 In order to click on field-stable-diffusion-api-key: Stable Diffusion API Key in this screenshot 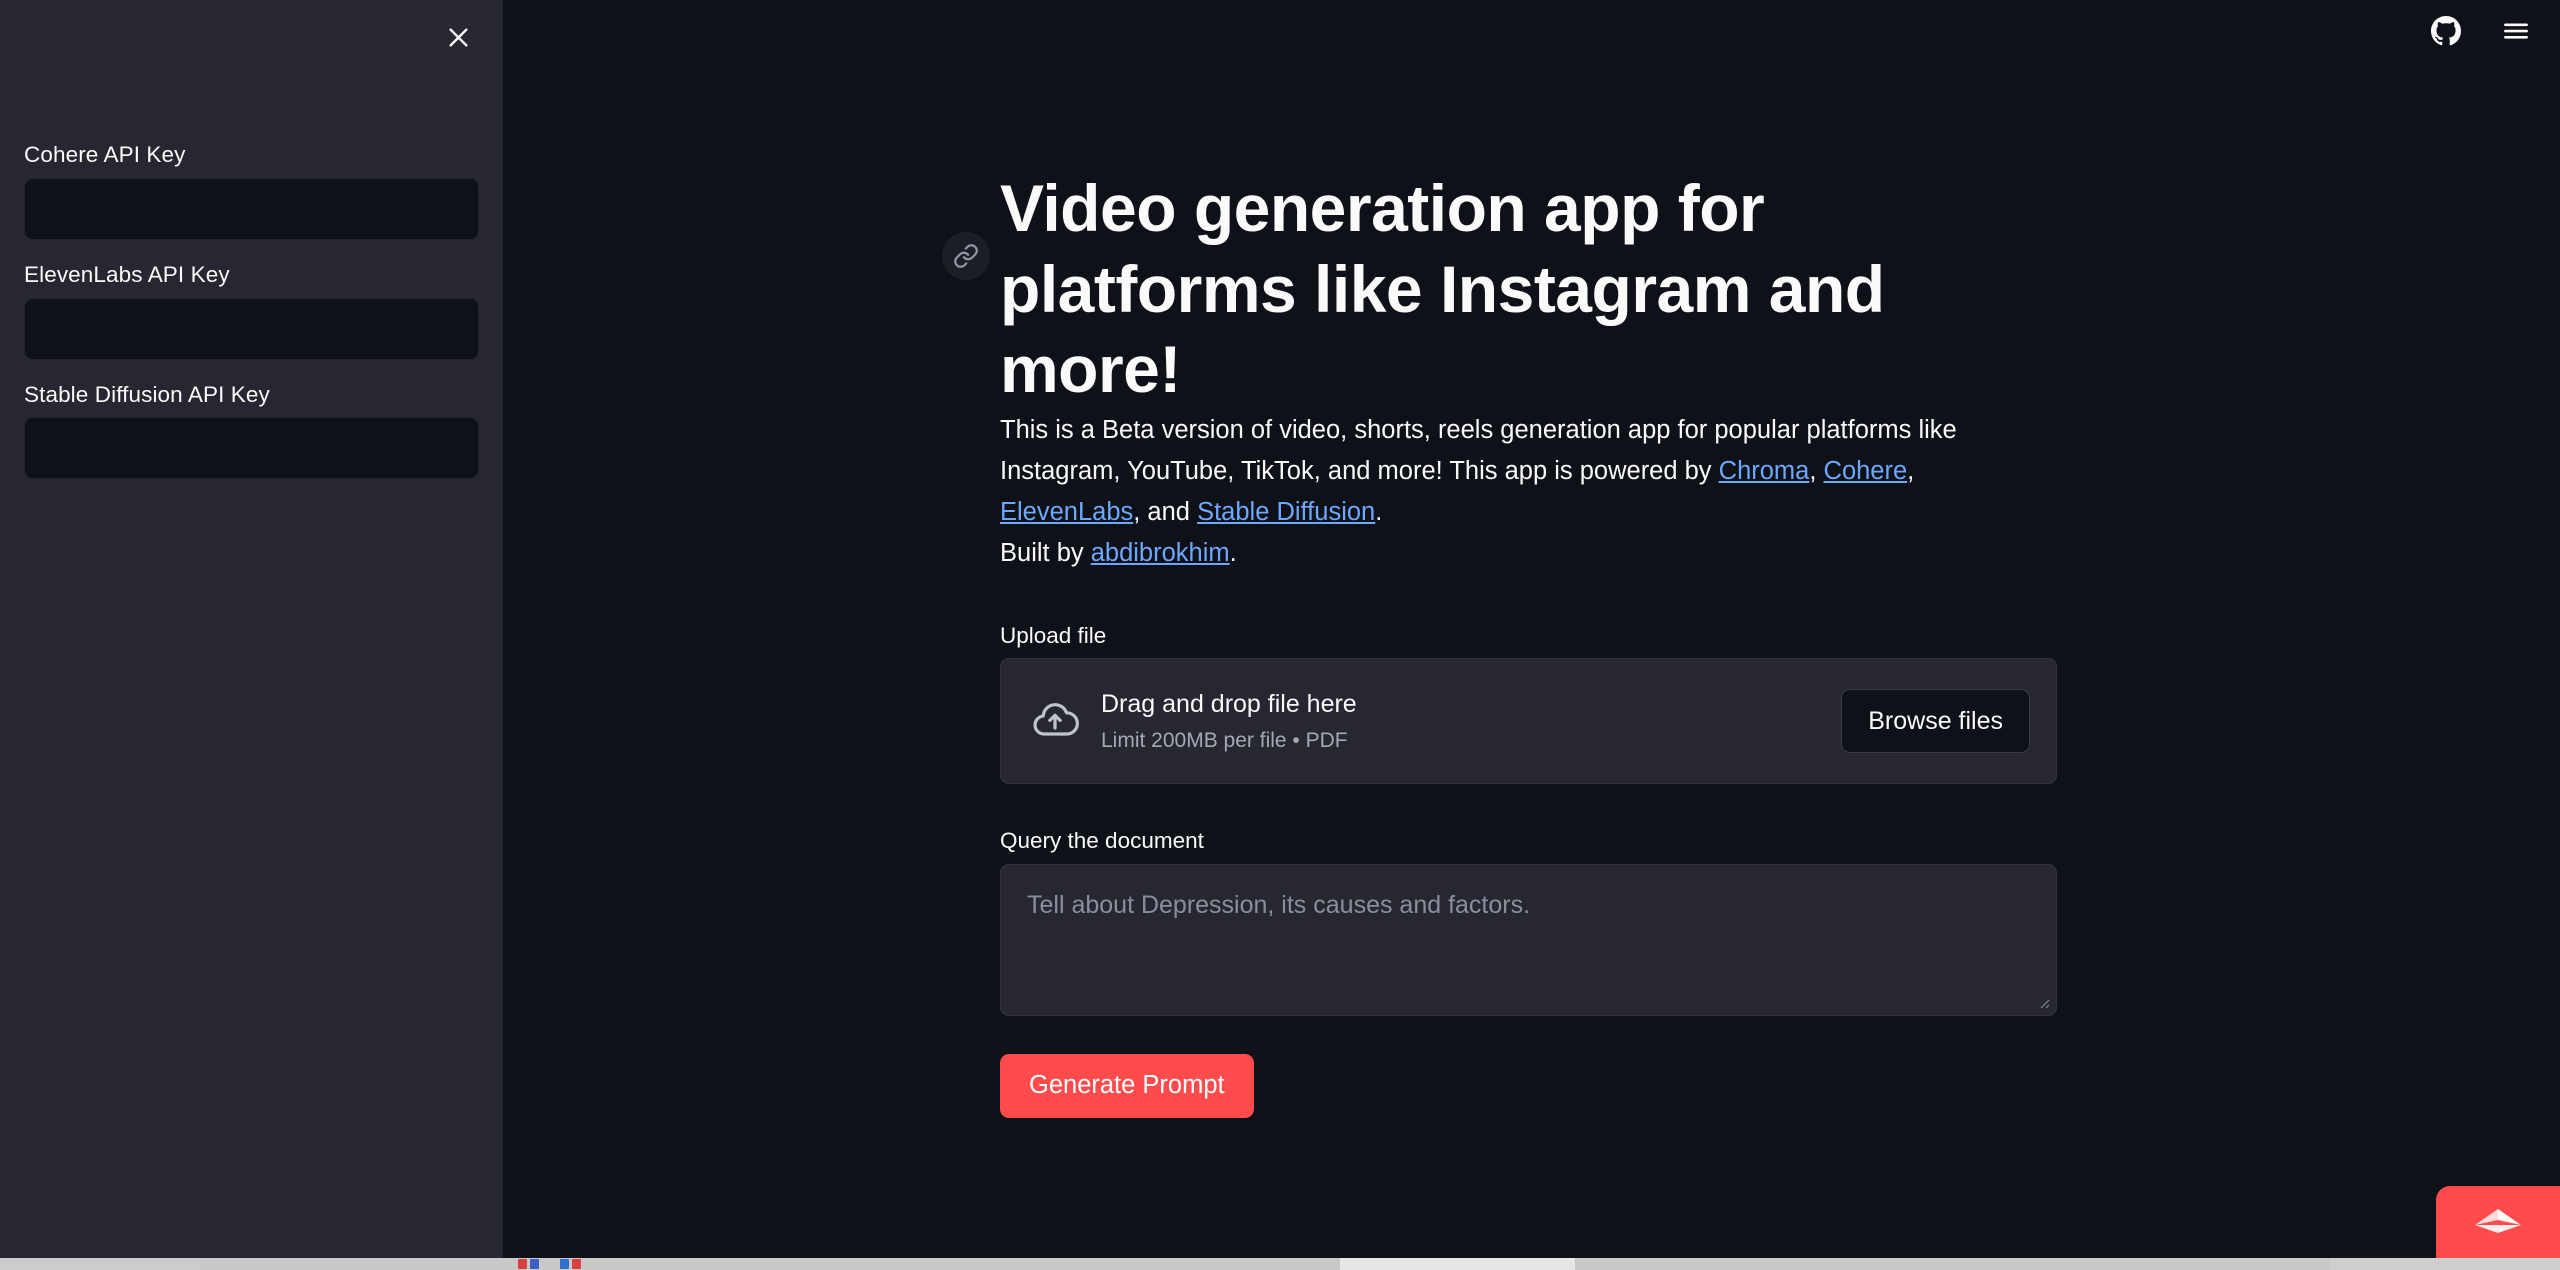, I will do `click(251, 429)`.